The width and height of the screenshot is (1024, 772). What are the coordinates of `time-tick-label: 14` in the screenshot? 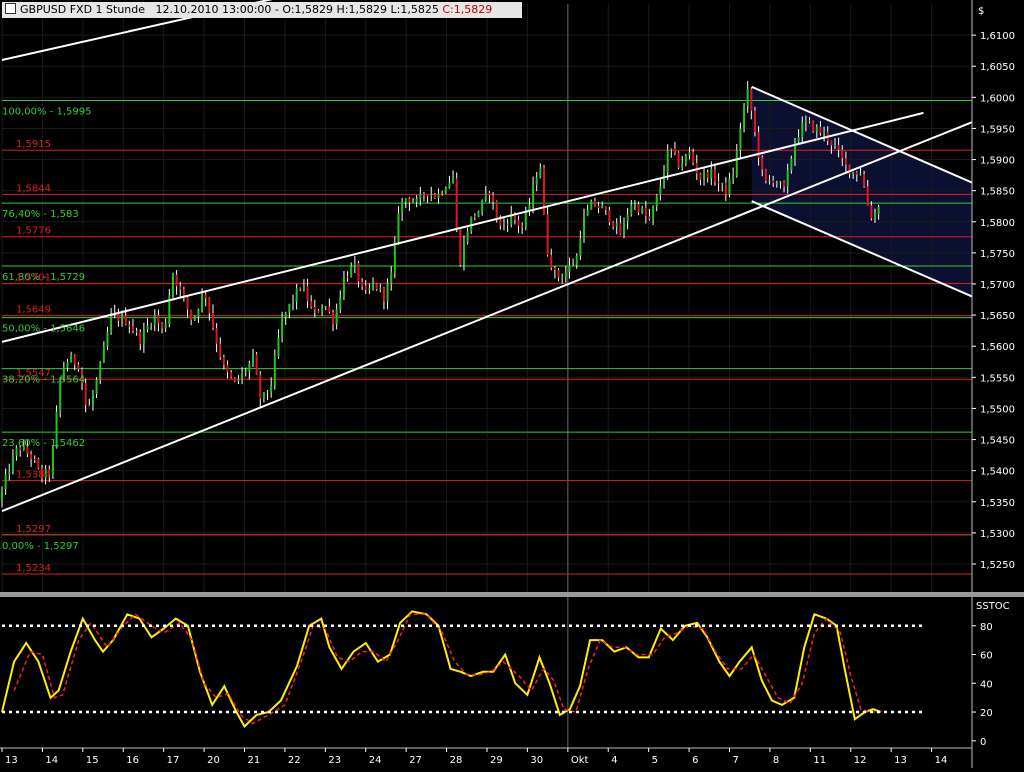 It's located at (941, 760).